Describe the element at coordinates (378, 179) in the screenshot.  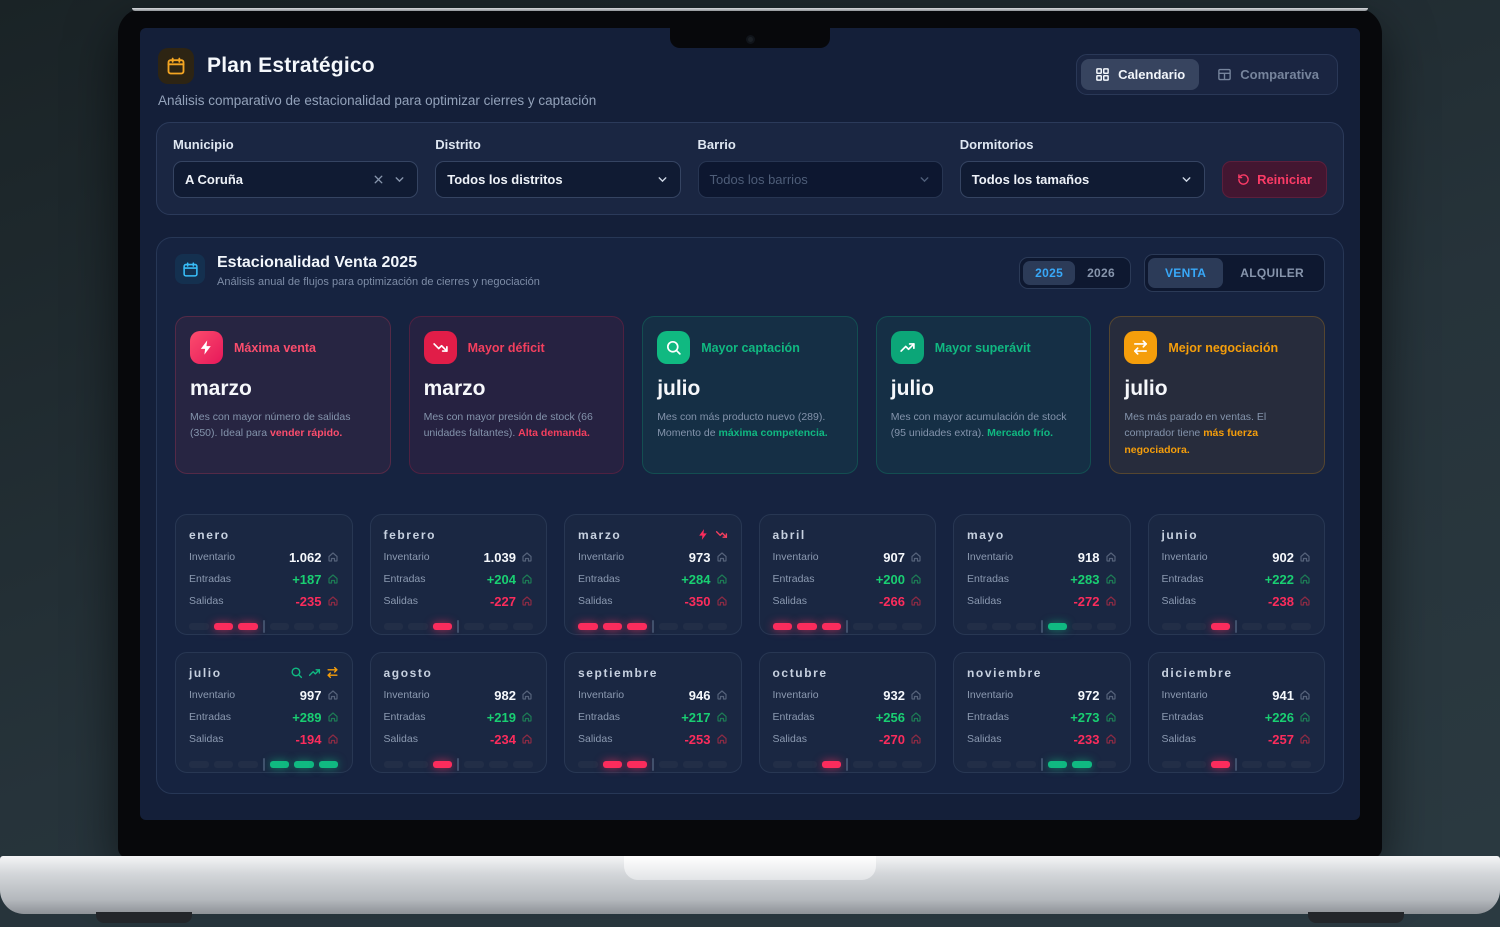
I see `clear-icon` at that location.